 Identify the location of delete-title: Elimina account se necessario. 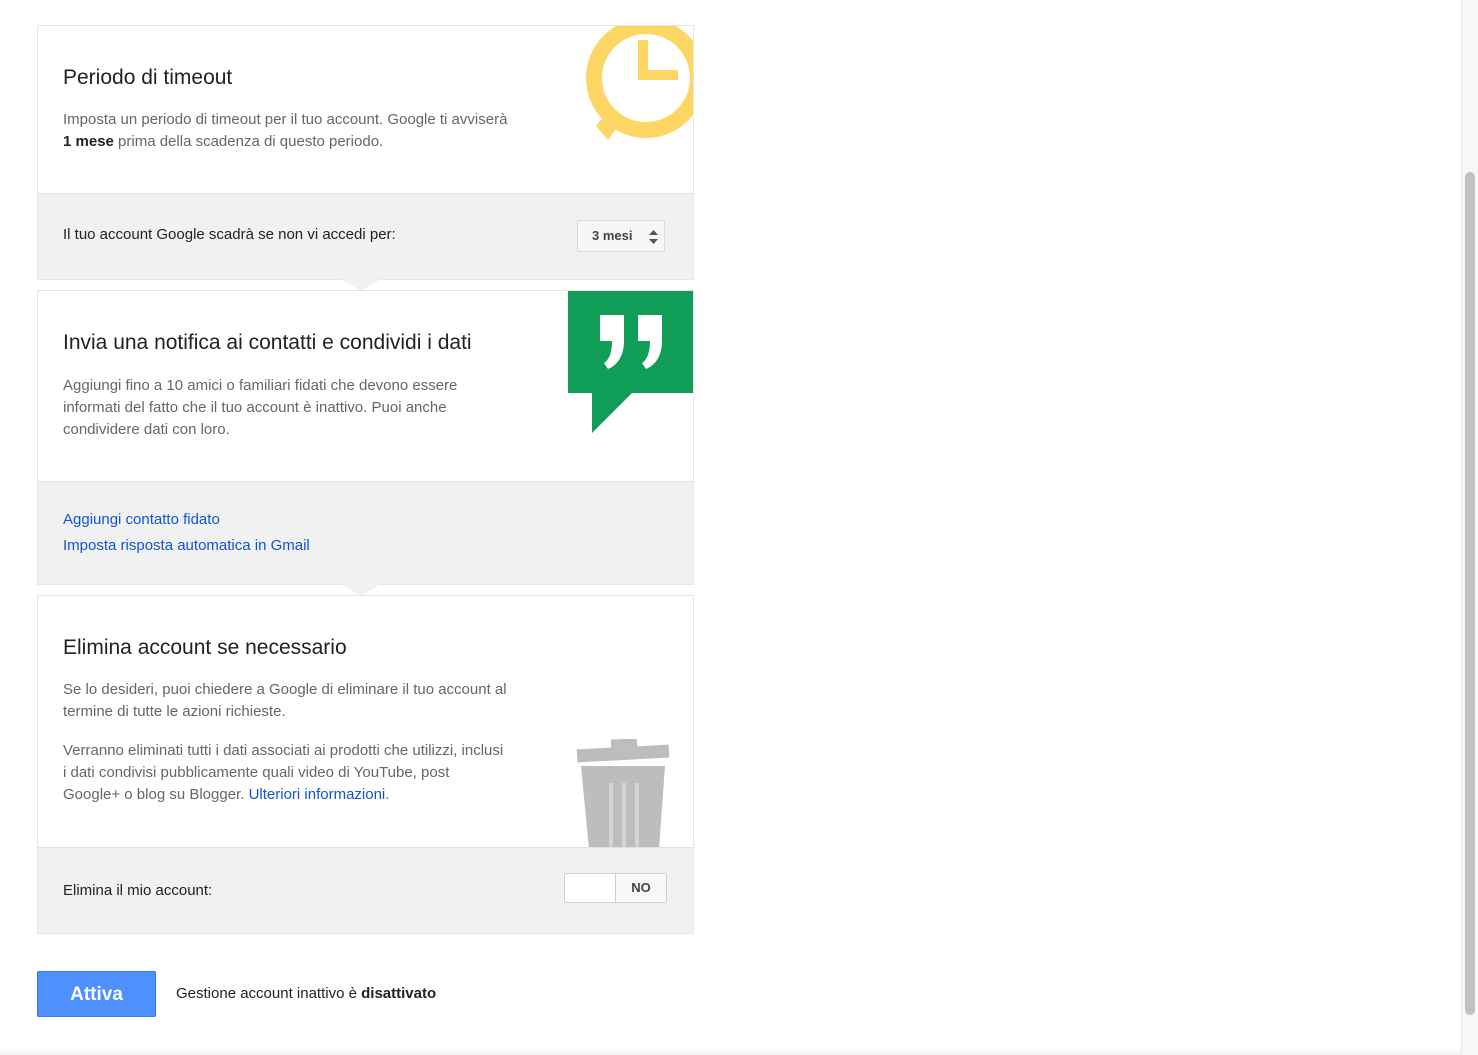
(205, 647).